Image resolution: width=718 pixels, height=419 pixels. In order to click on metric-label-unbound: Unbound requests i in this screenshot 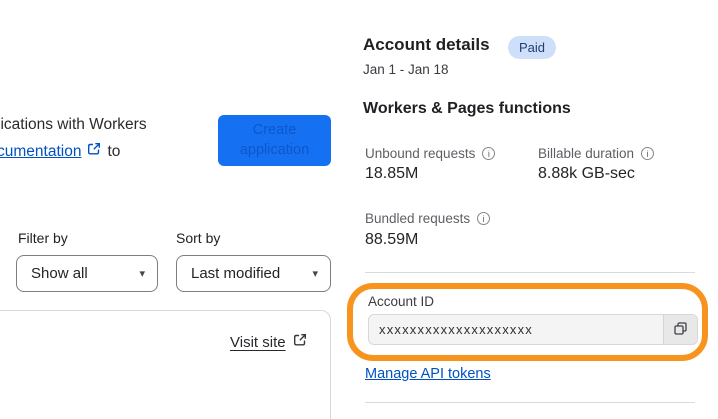, I will do `click(430, 153)`.